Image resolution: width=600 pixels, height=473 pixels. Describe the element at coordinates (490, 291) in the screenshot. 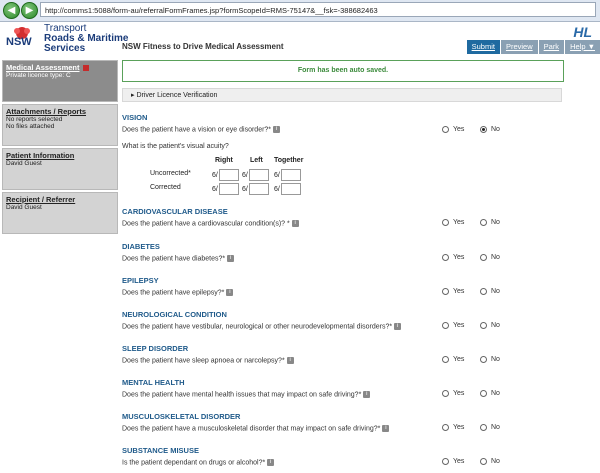

I see `section-2-no-radio: No` at that location.